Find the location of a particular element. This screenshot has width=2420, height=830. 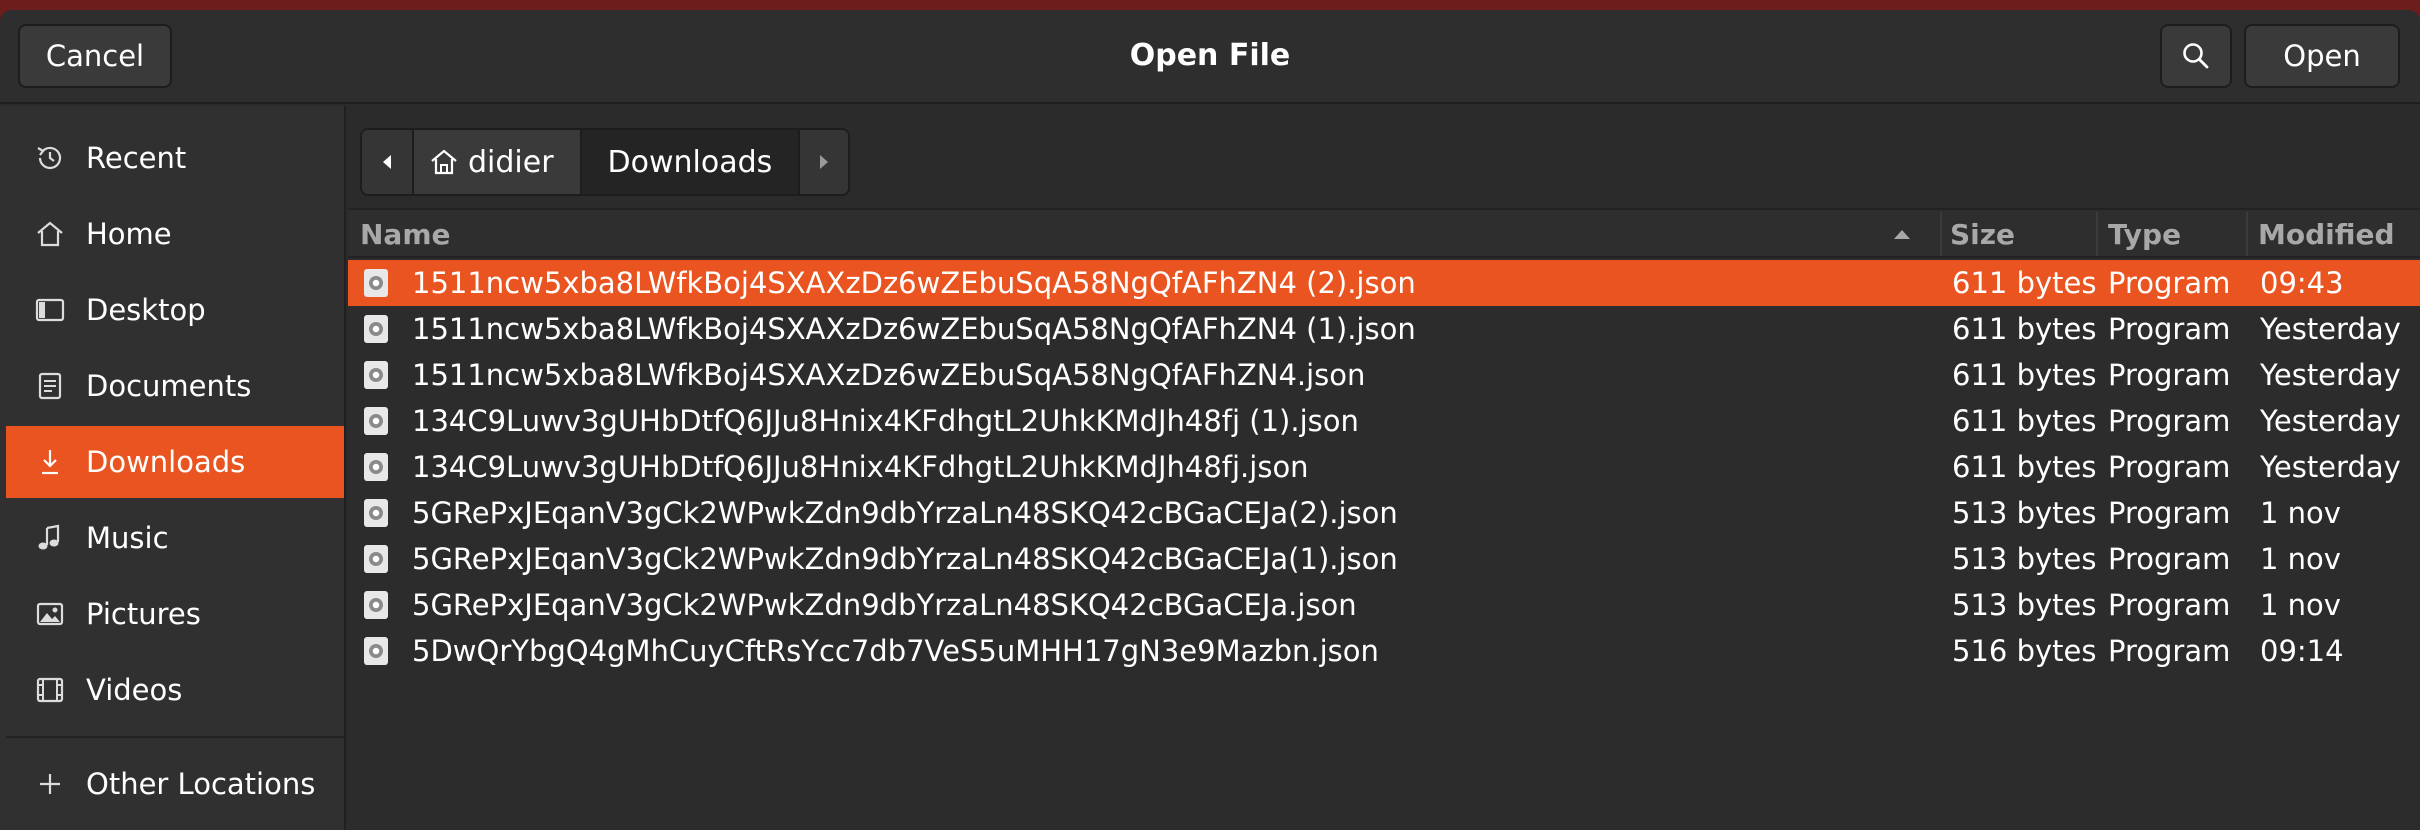

sidebar-item-home: Home is located at coordinates (175, 234).